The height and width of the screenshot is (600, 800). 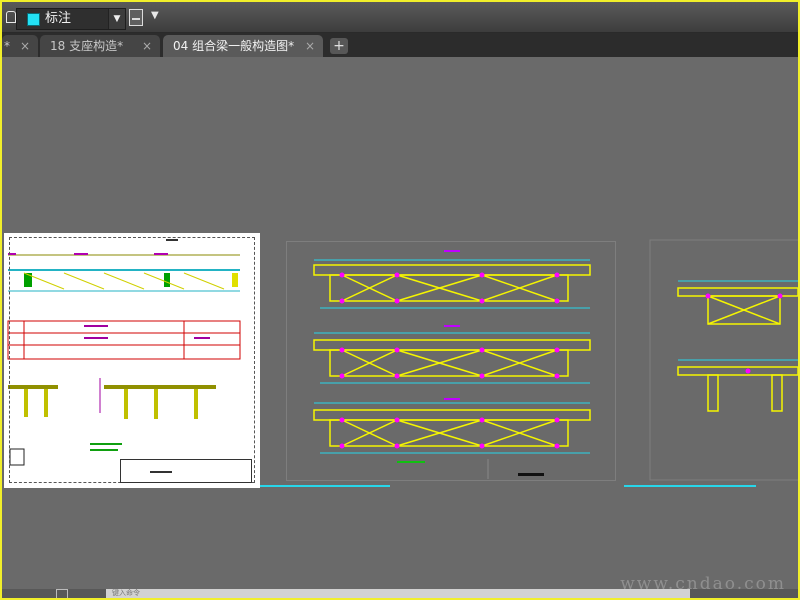 I want to click on layer-dropdown: 标注 ▼, so click(x=71, y=19).